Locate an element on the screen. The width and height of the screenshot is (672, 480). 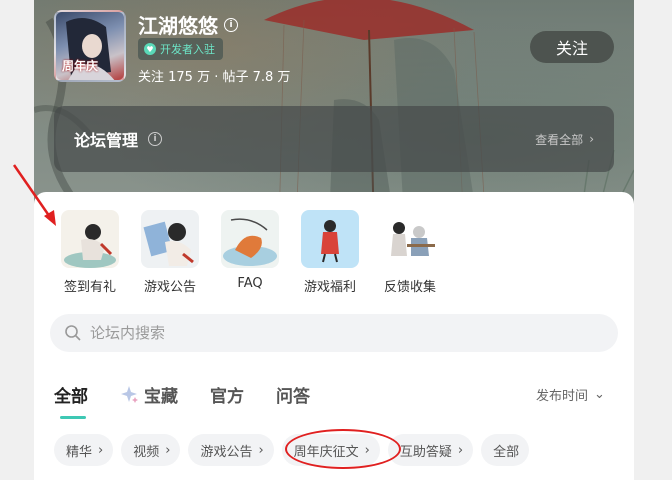
search-input is located at coordinates (330, 333).